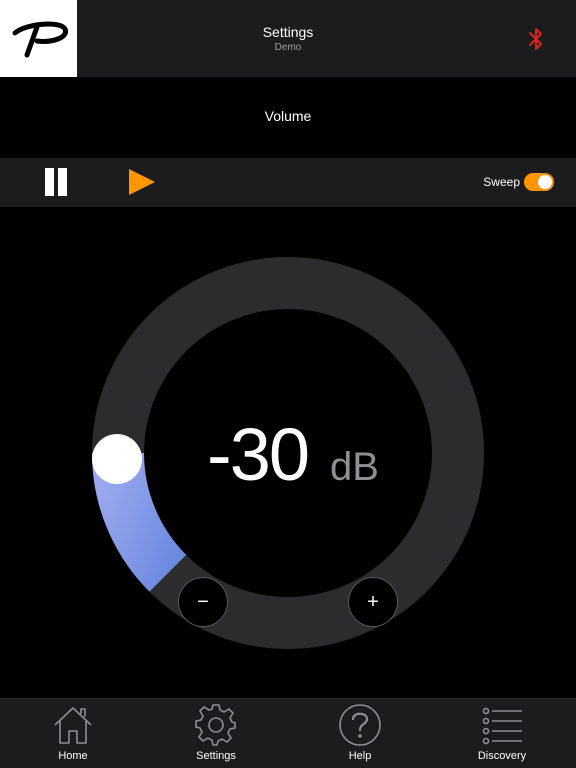 Image resolution: width=576 pixels, height=768 pixels. I want to click on top-bar: Settings Demo, so click(288, 38).